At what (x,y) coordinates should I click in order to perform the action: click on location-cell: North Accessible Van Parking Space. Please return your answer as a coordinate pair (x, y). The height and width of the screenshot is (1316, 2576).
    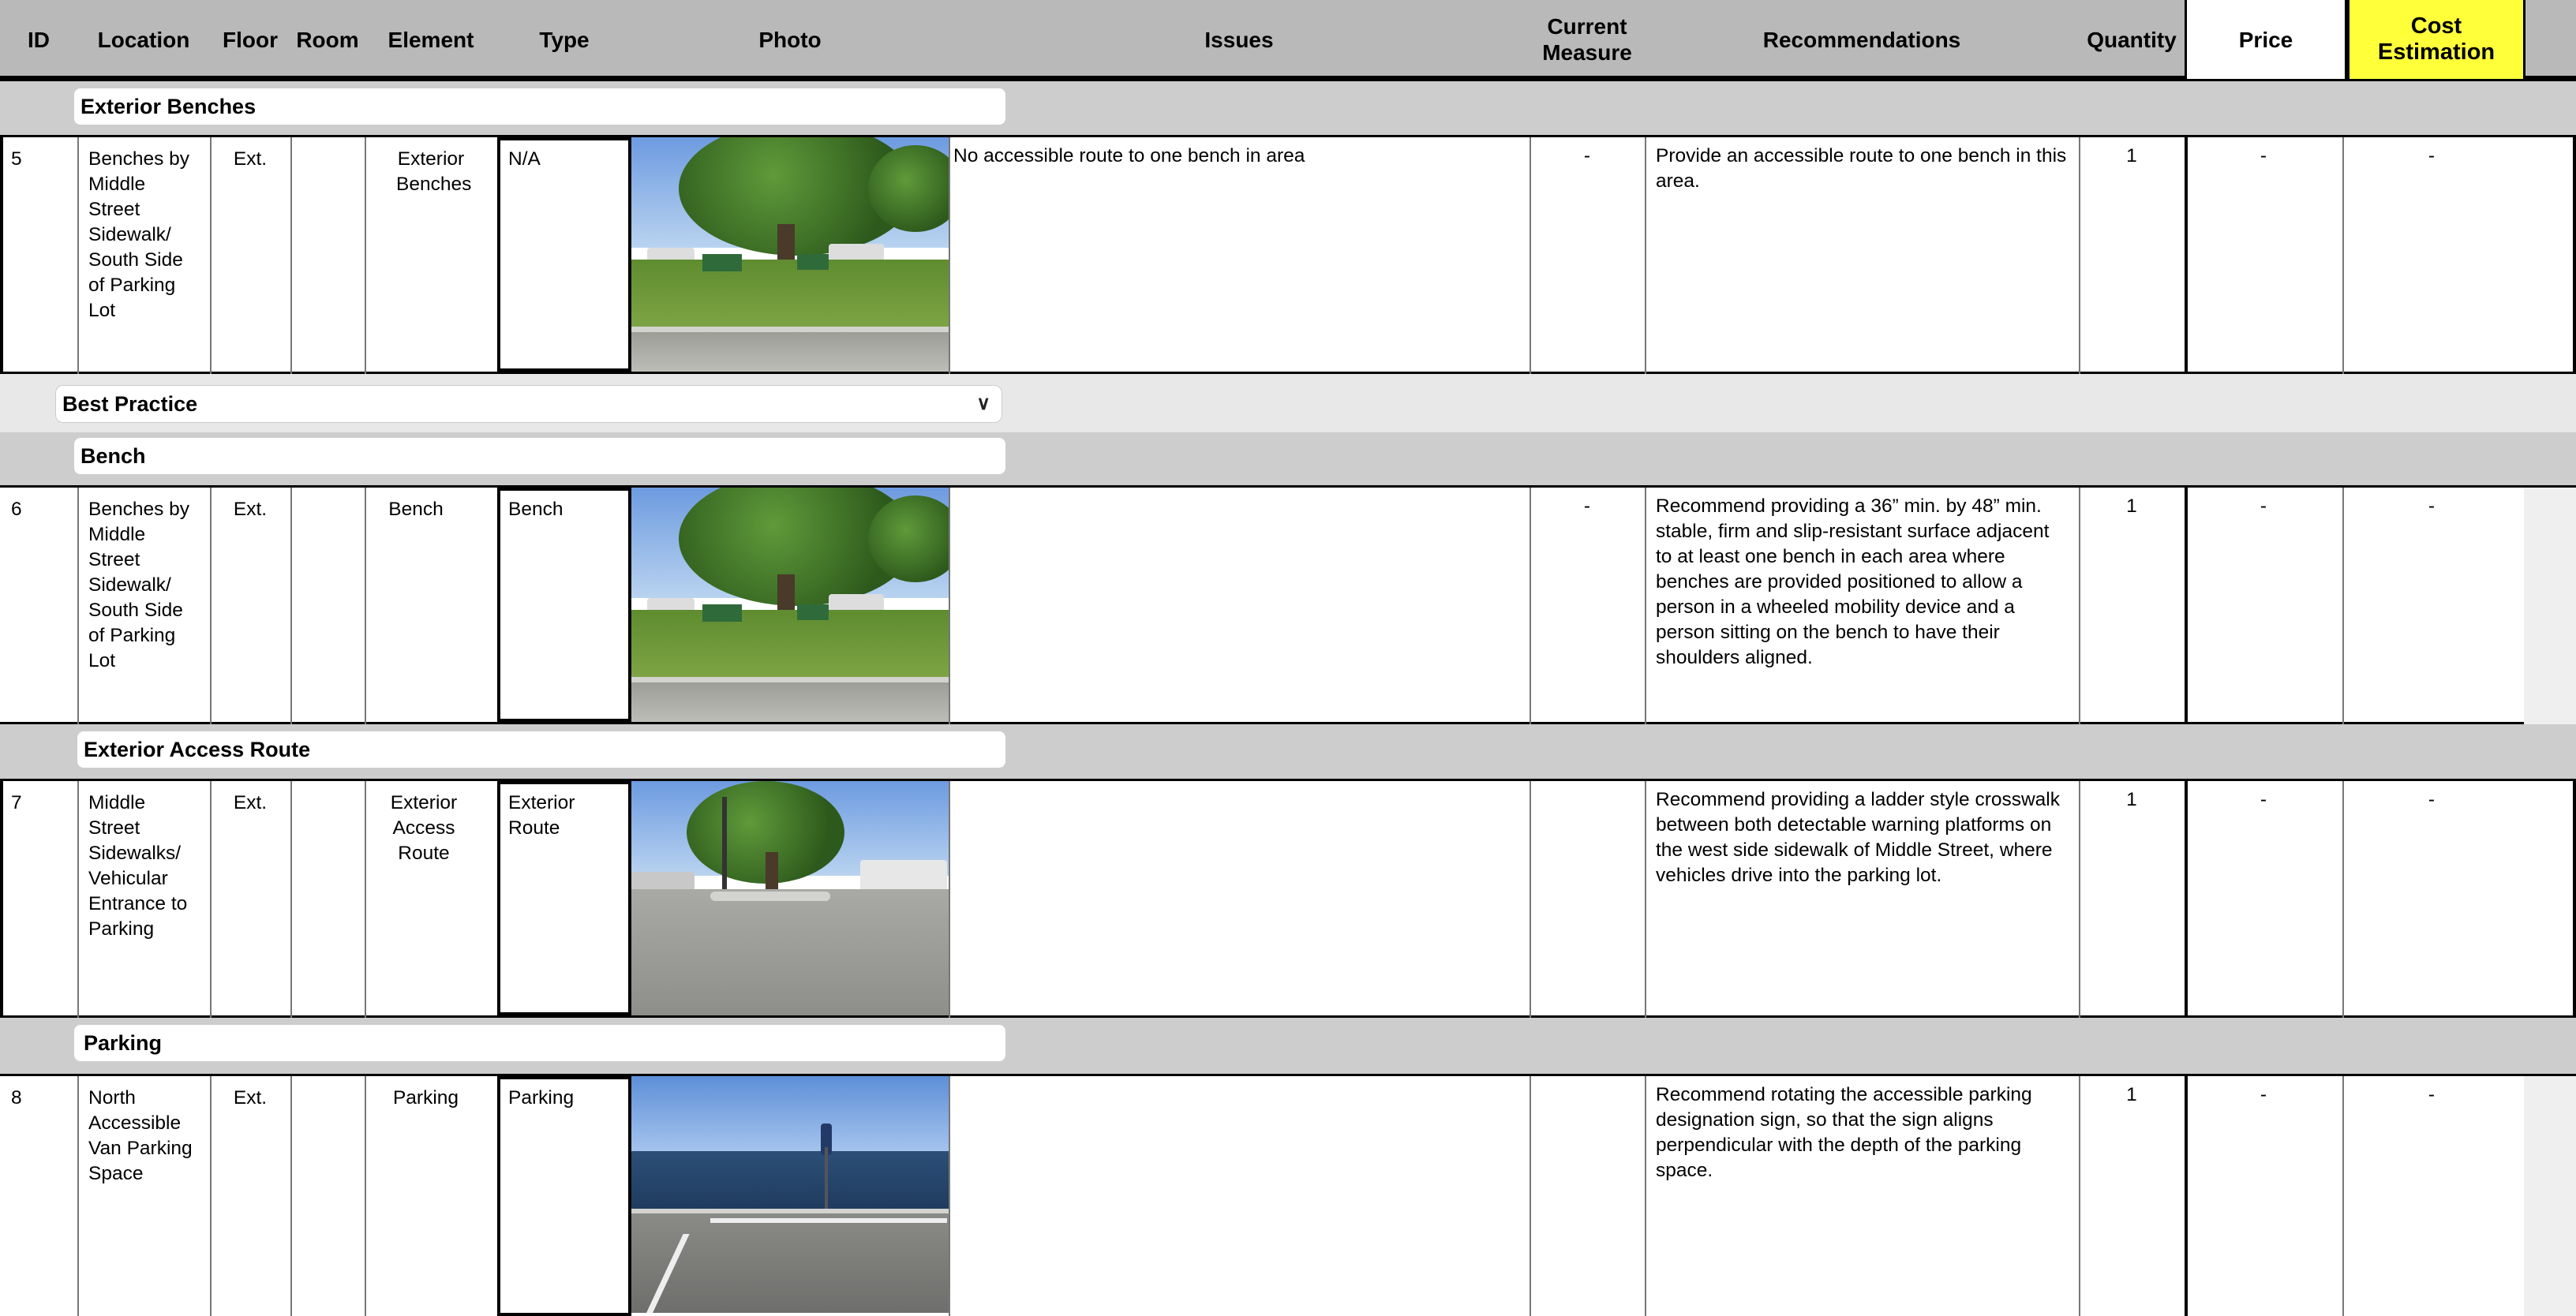
    Looking at the image, I should click on (143, 1196).